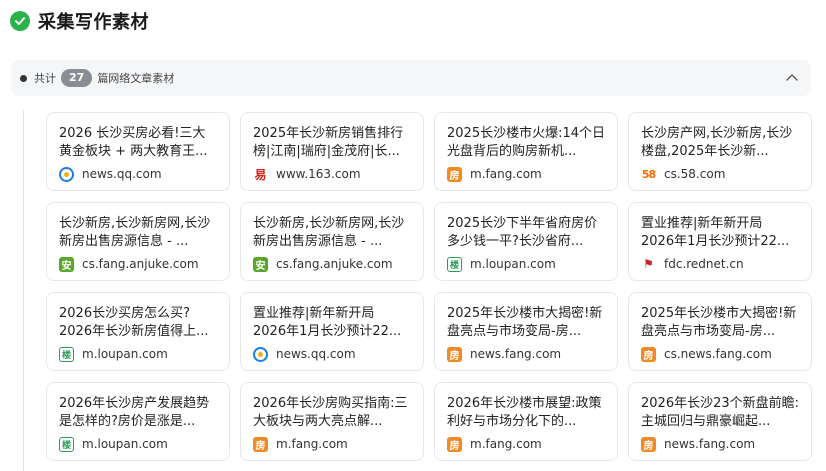  Describe the element at coordinates (318, 174) in the screenshot. I see `source-domain: www.163.com` at that location.